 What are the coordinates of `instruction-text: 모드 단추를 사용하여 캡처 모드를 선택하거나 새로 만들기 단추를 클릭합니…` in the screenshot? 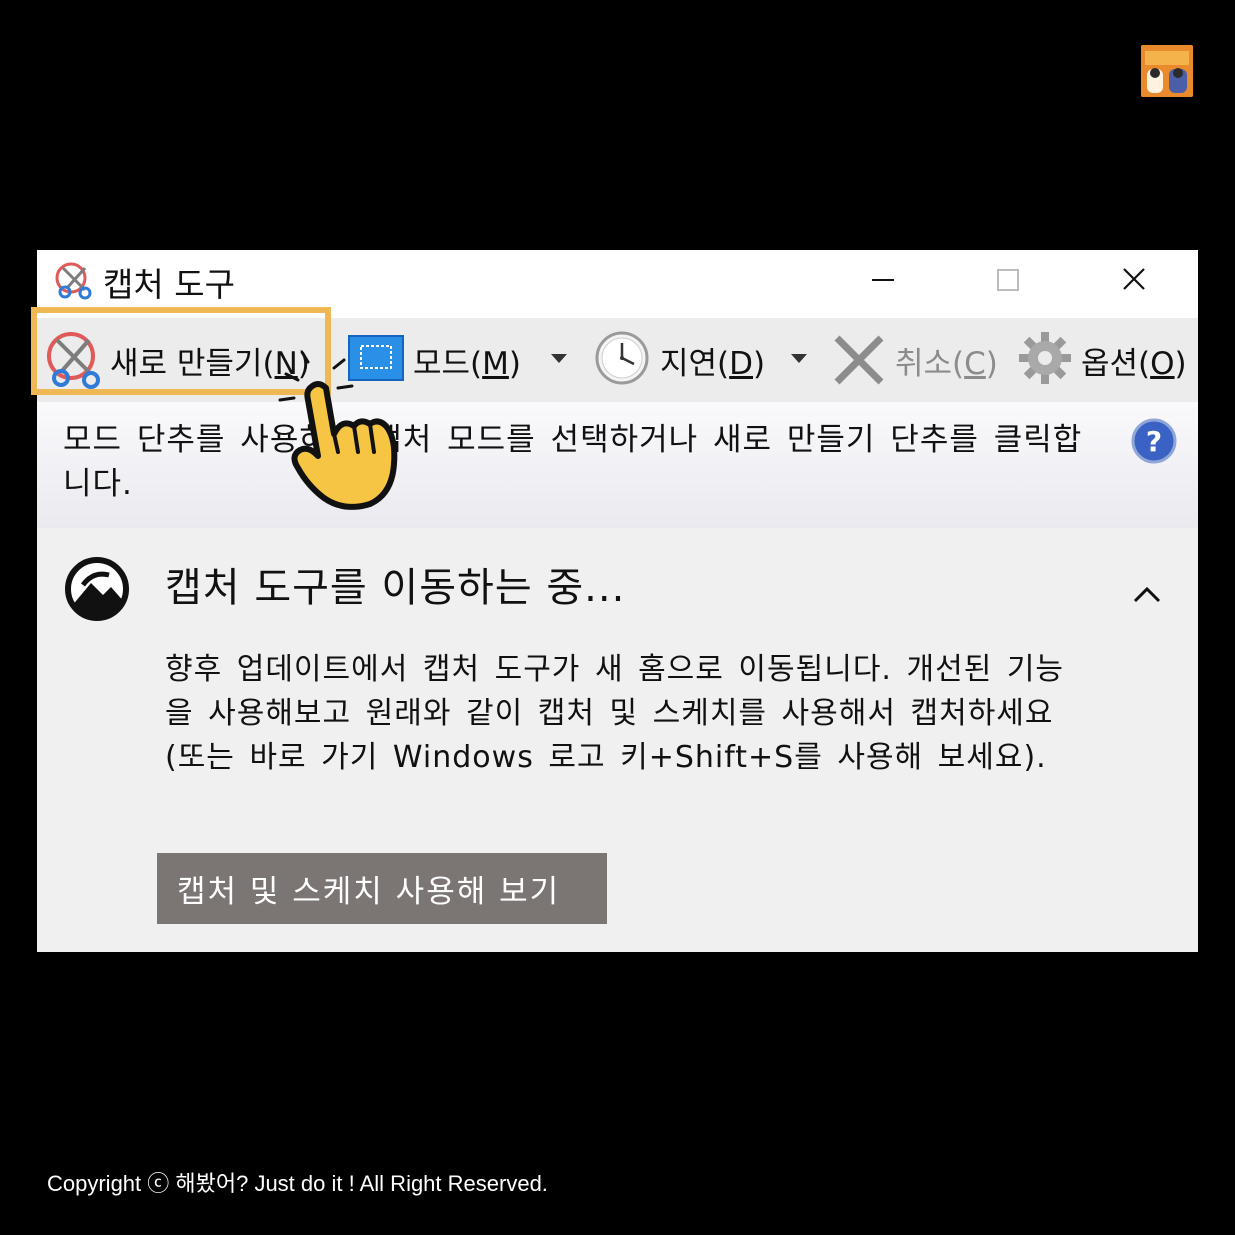 It's located at (573, 462).